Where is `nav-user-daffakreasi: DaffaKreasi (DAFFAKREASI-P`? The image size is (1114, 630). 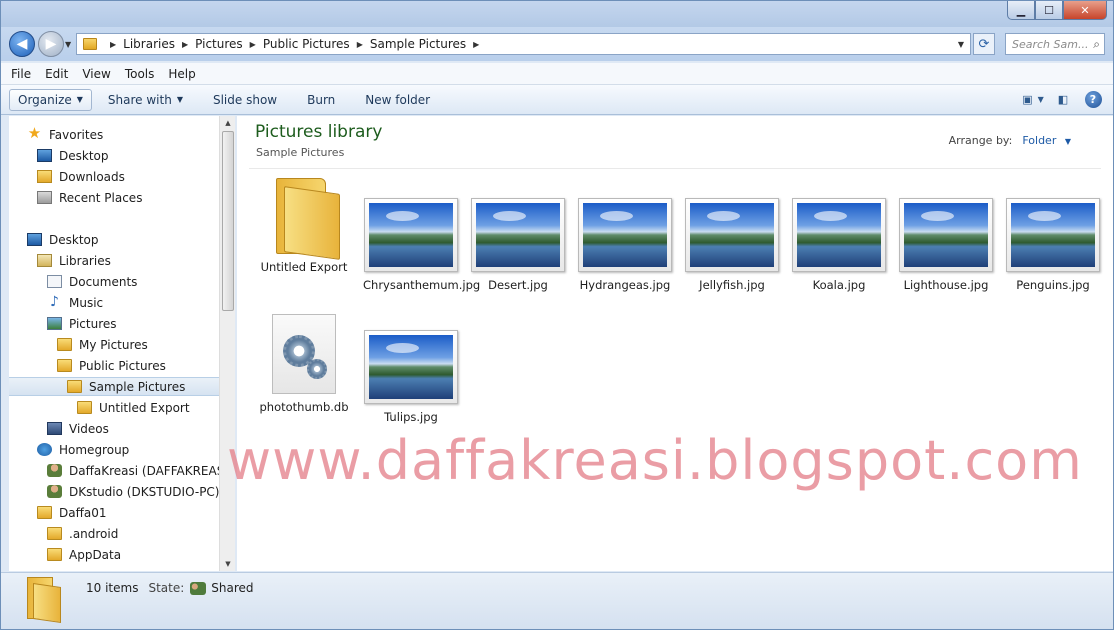
nav-user-daffakreasi: DaffaKreasi (DAFFAKREASI-P is located at coordinates (133, 470).